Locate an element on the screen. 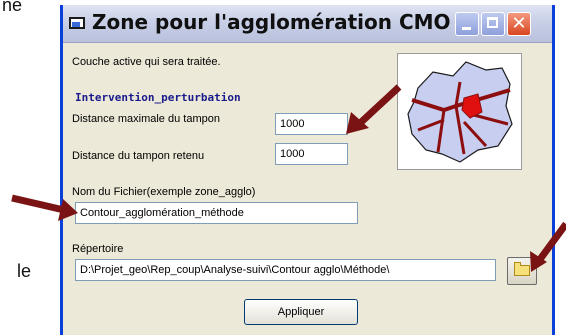  background-text-fragment: le is located at coordinates (24, 271).